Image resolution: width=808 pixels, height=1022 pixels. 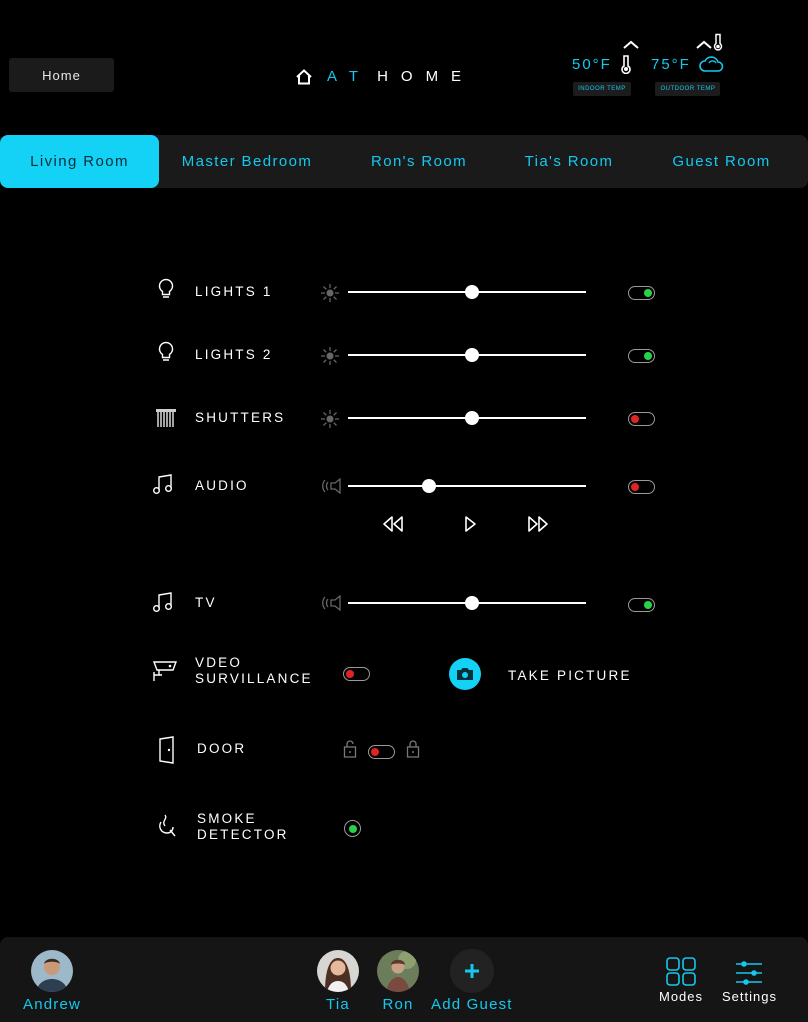 I want to click on guest-ron: Ron, so click(x=398, y=981).